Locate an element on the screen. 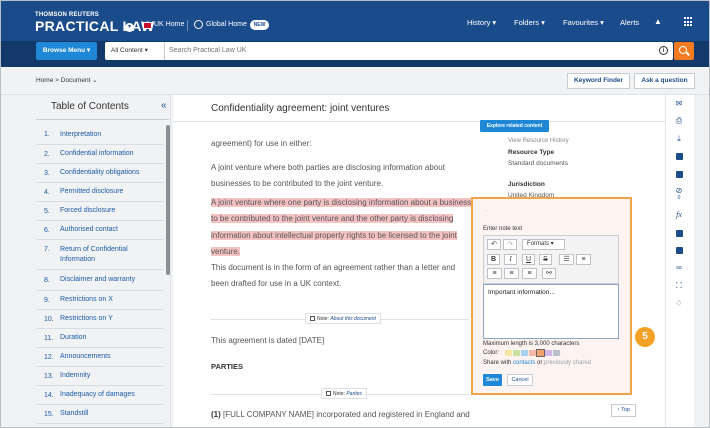  toc-item: 3. Confidentiality obligations is located at coordinates (100, 173).